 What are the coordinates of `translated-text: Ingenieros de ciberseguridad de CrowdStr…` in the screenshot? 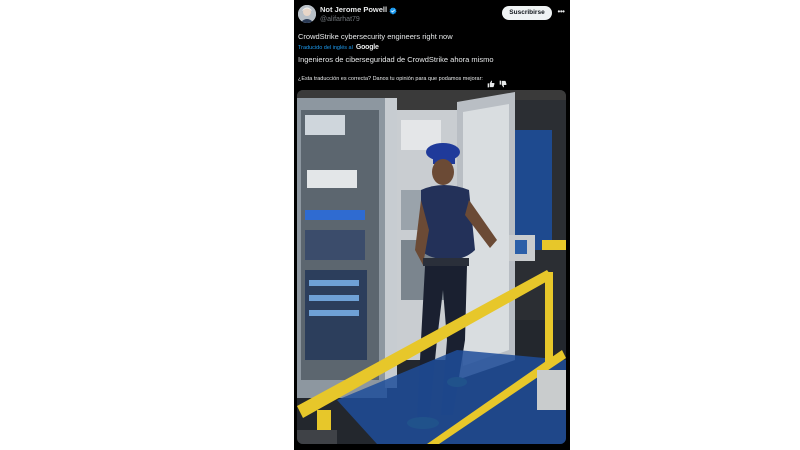 It's located at (396, 59).